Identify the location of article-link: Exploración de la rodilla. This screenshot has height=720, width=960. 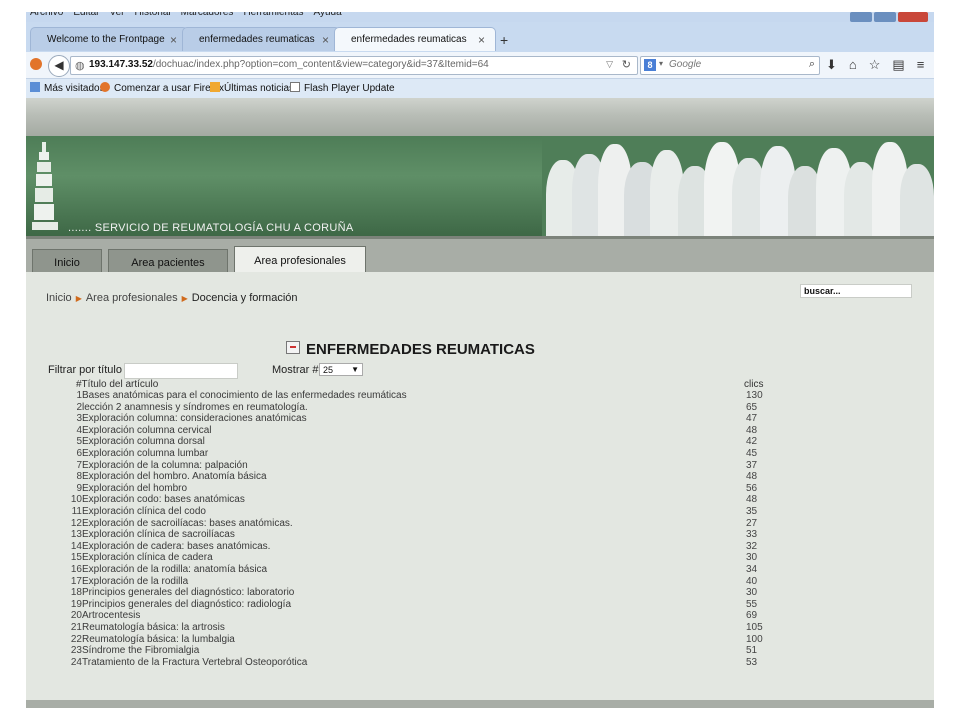
(135, 581).